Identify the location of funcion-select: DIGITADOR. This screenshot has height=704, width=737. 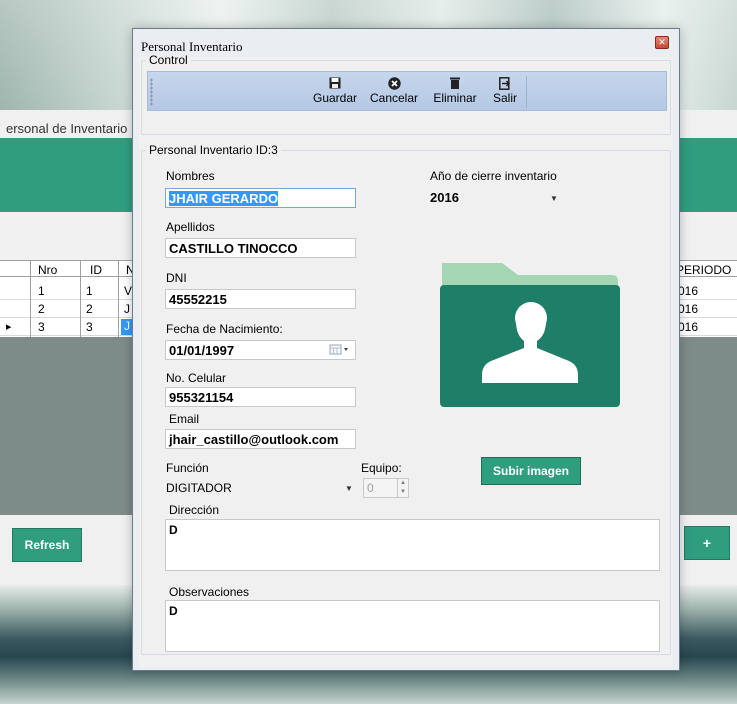
(199, 488).